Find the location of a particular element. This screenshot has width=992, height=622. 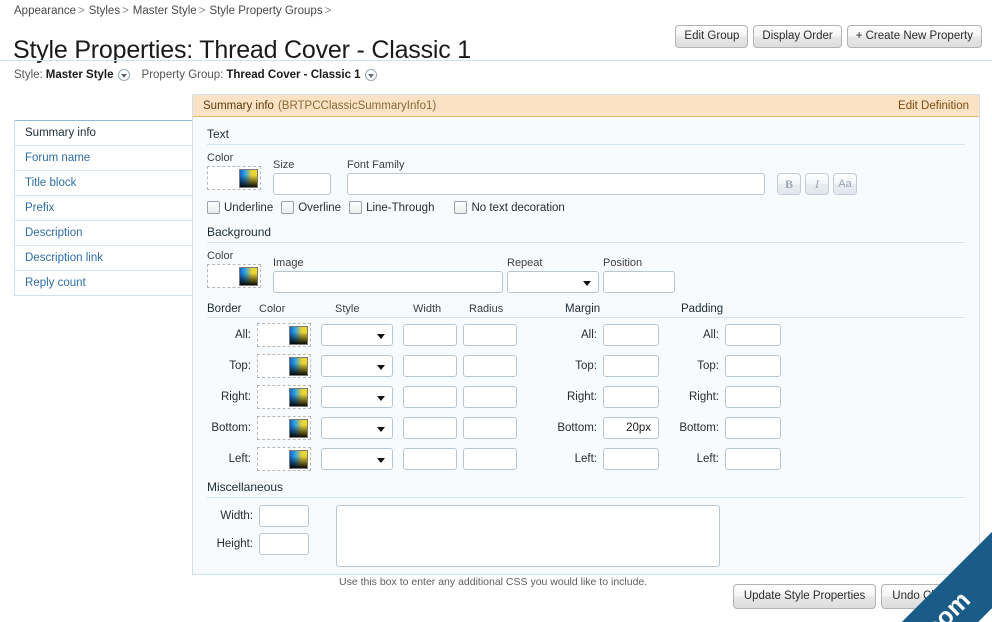

padding-input-top is located at coordinates (753, 366).